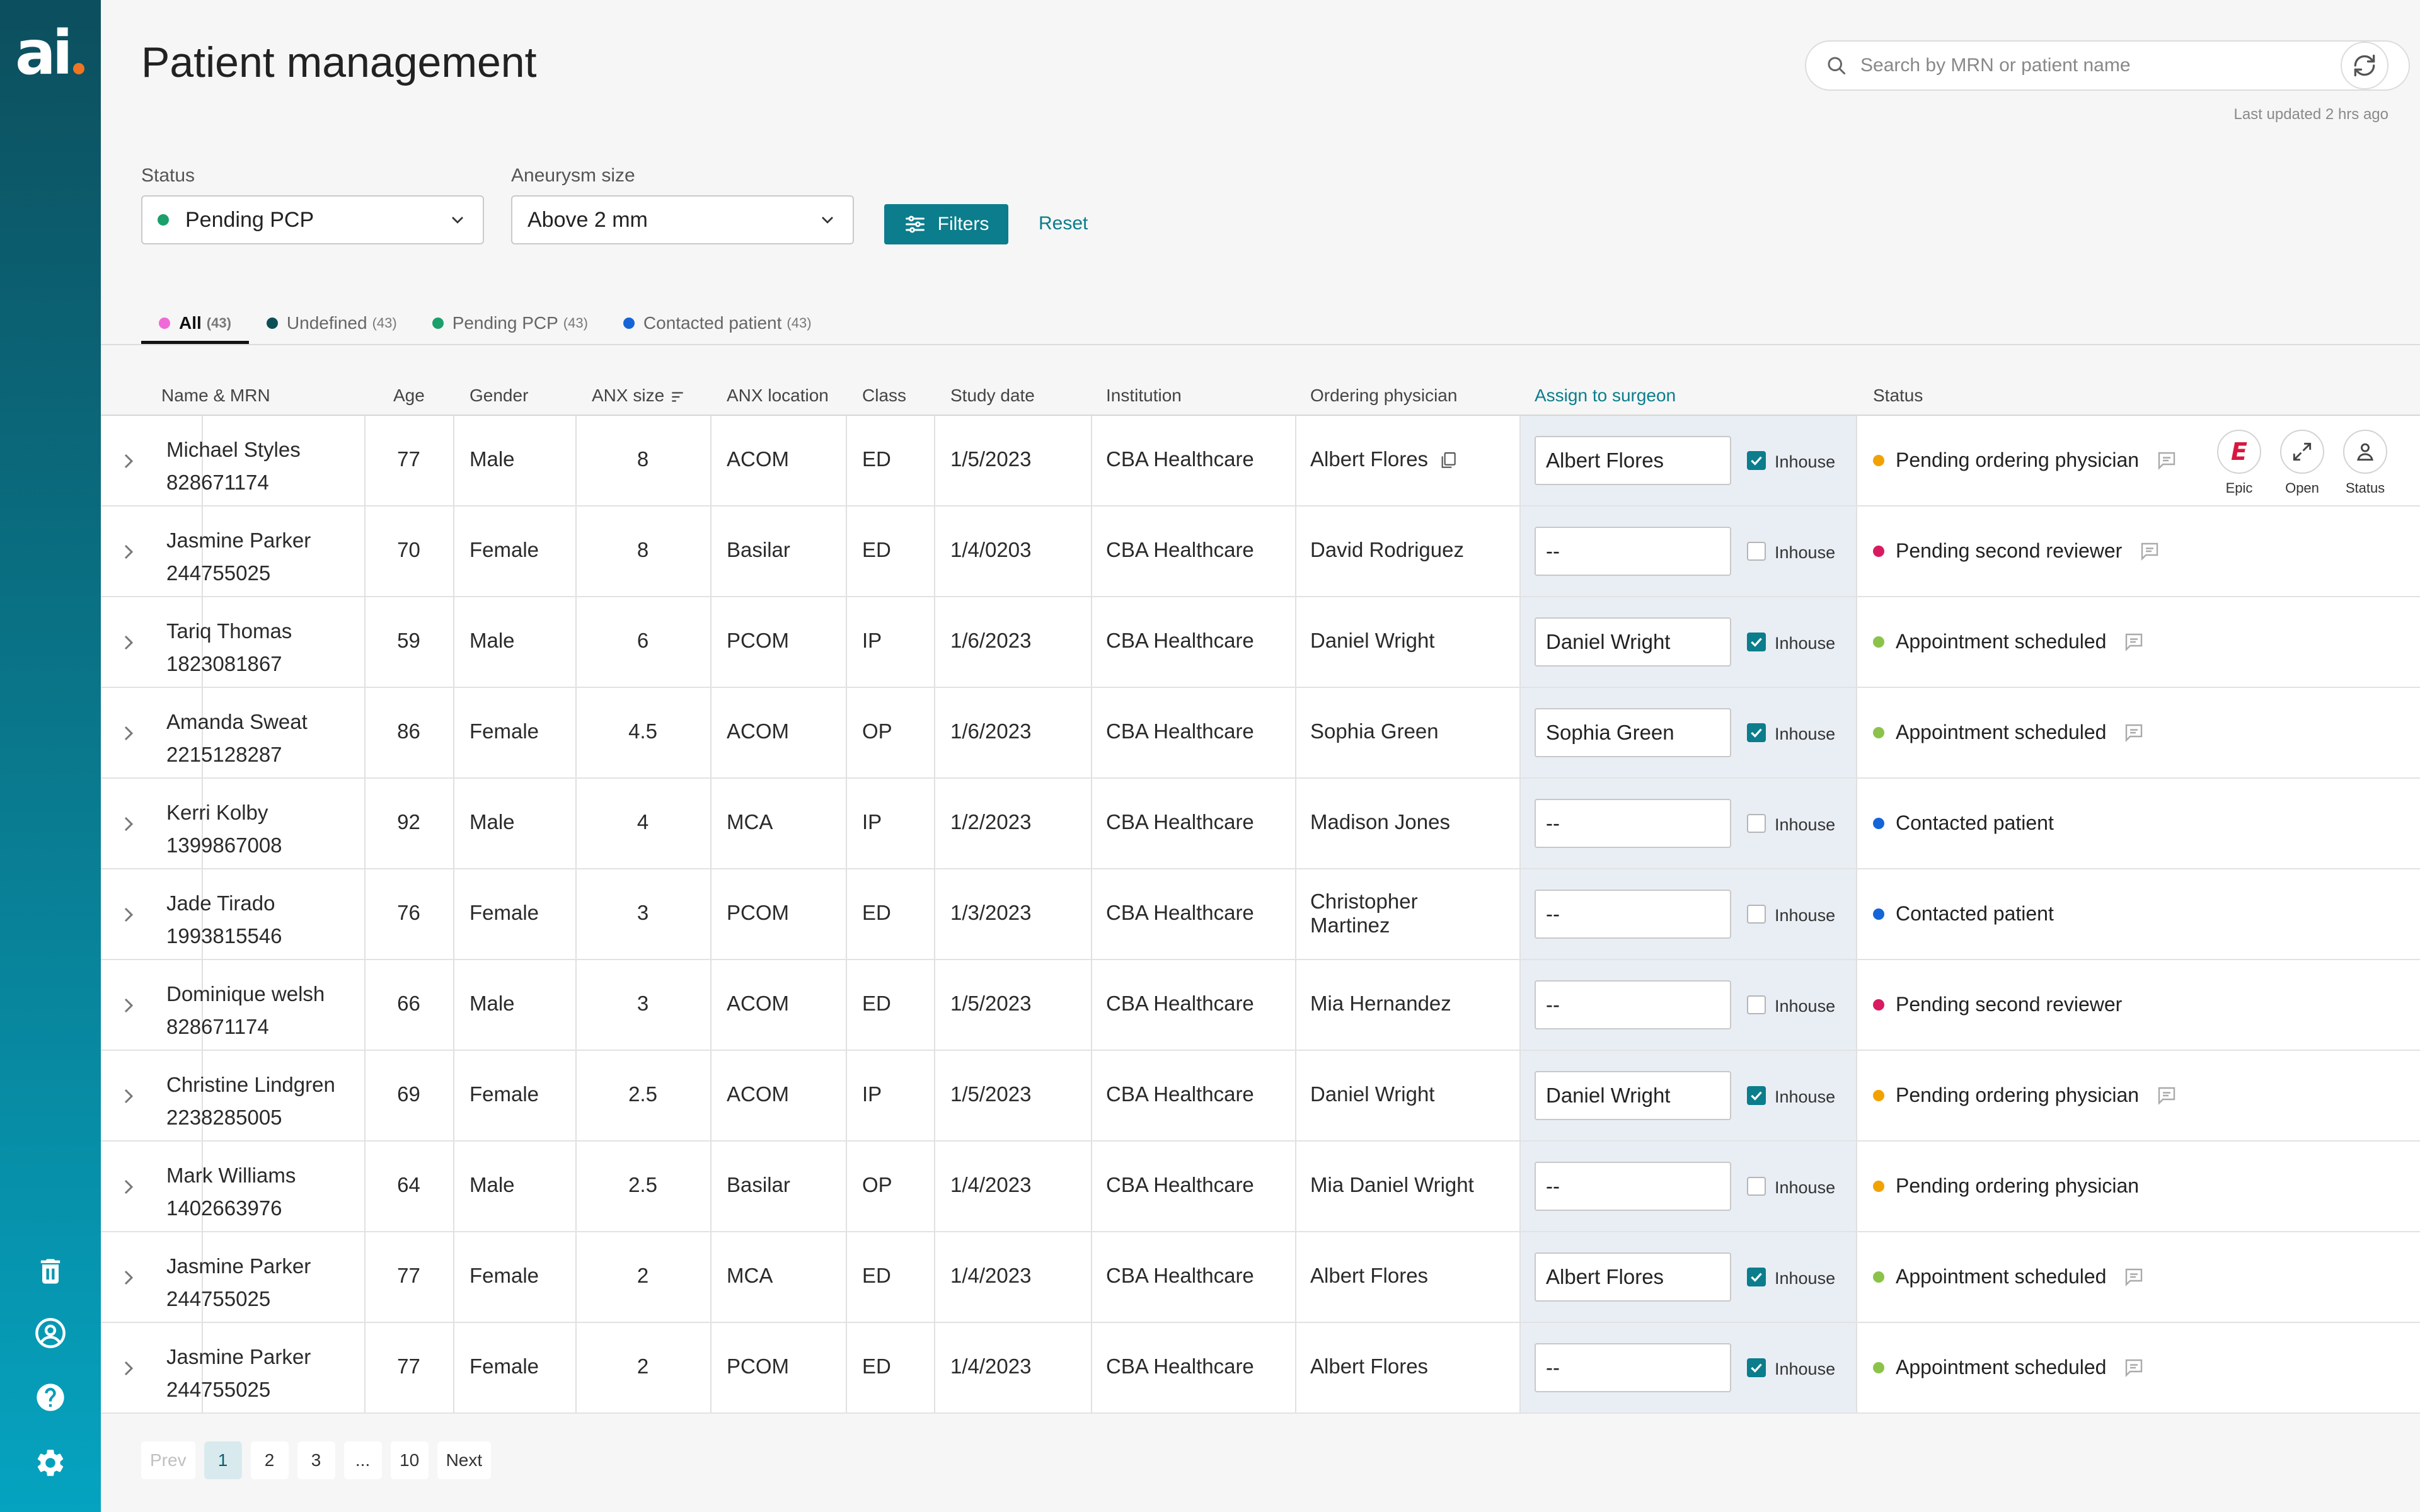 Image resolution: width=2420 pixels, height=1512 pixels. What do you see at coordinates (1448, 460) in the screenshot?
I see `copy-icon` at bounding box center [1448, 460].